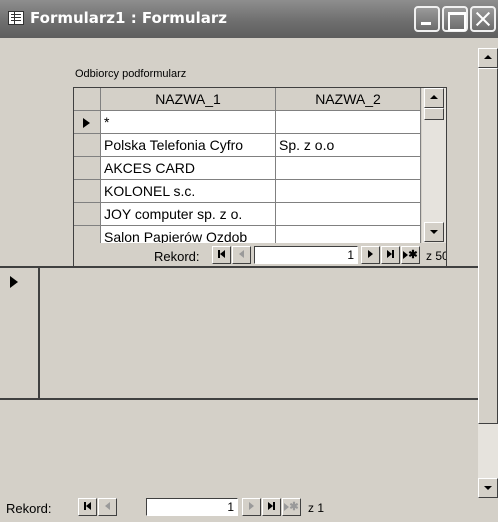 The height and width of the screenshot is (522, 498). Describe the element at coordinates (131, 74) in the screenshot. I see `subform-label: Odbiorcy podformularz` at that location.